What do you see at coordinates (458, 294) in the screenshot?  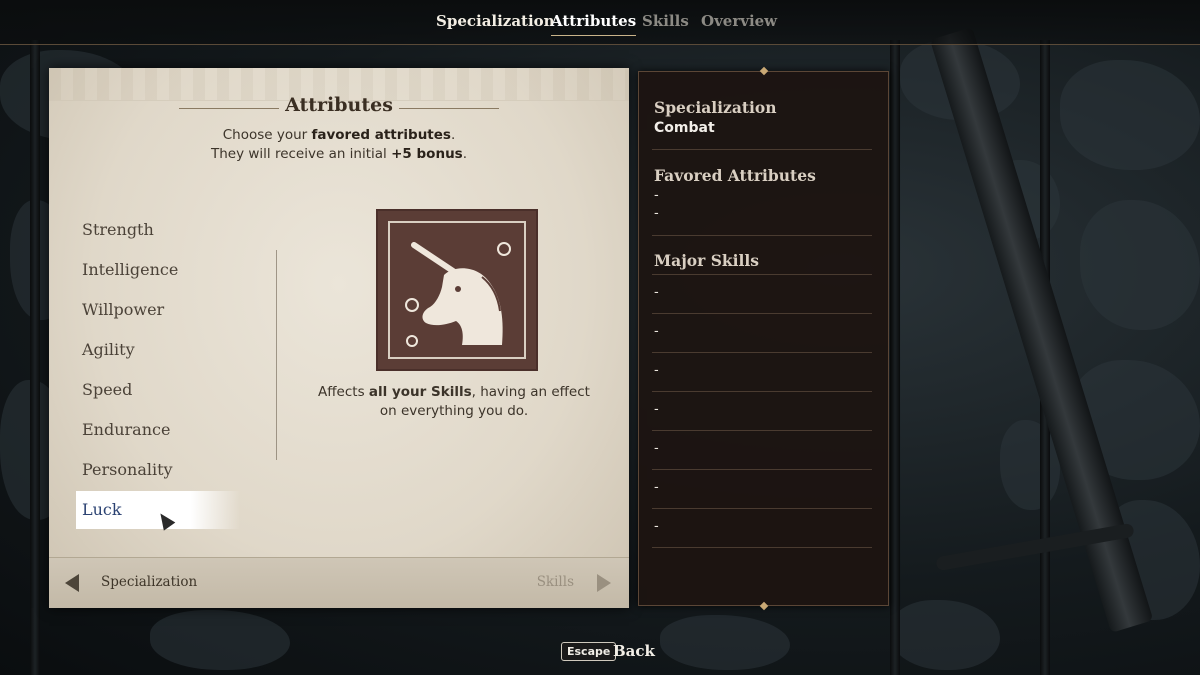 I see `unicorn-drawing` at bounding box center [458, 294].